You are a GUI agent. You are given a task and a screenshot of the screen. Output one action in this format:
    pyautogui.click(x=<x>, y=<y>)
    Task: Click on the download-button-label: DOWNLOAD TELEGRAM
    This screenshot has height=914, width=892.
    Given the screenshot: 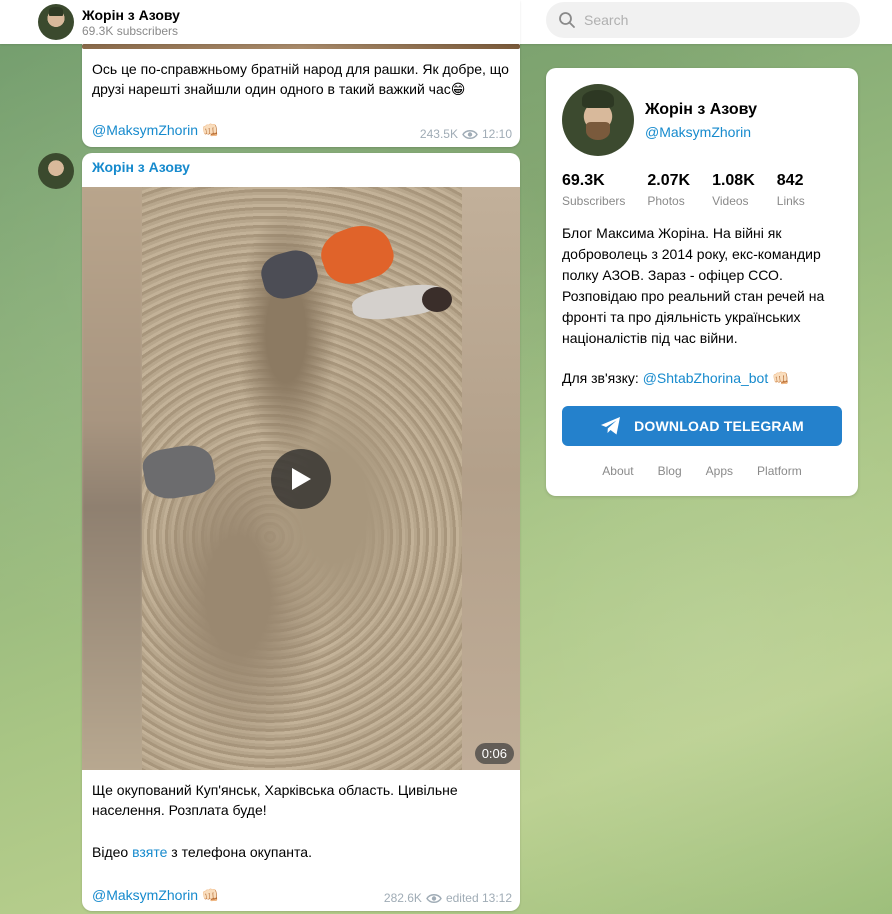 What is the action you would take?
    pyautogui.click(x=719, y=426)
    